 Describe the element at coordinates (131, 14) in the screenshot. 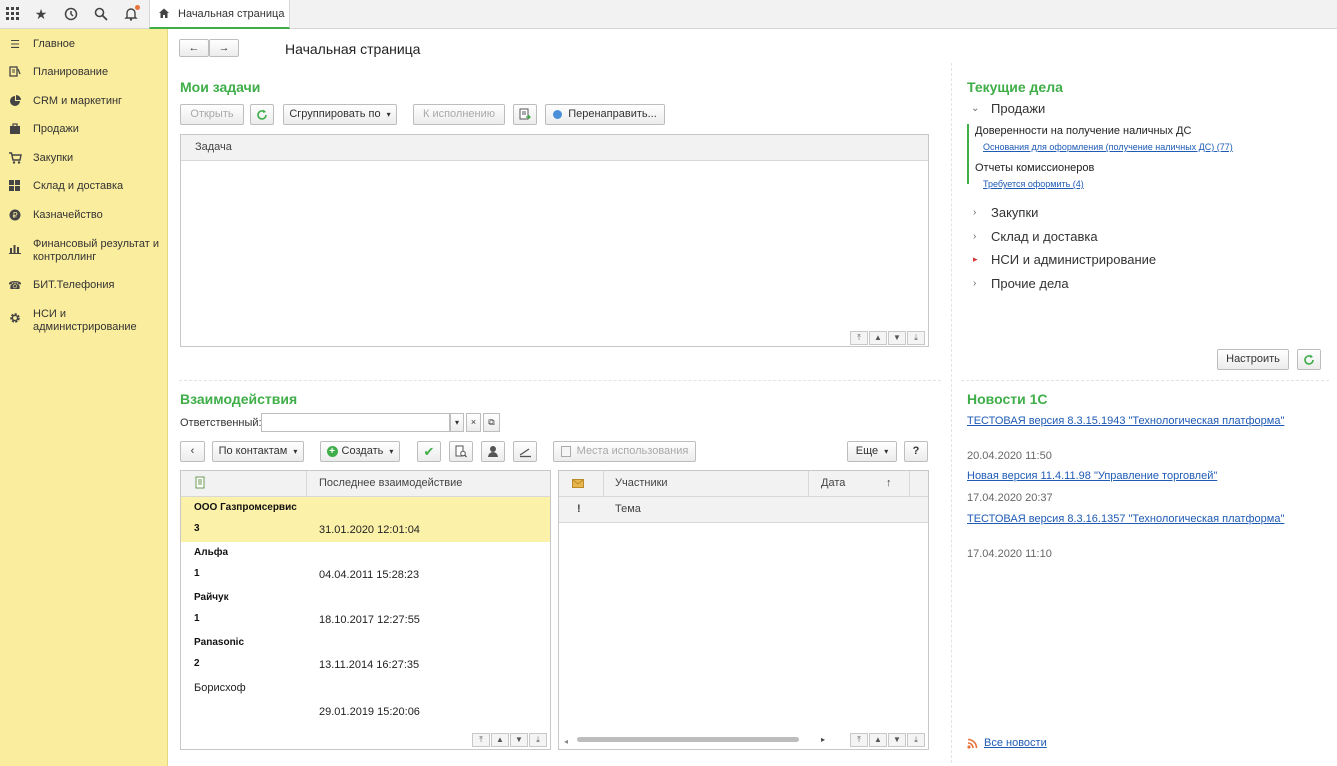

I see `bell-icon` at that location.